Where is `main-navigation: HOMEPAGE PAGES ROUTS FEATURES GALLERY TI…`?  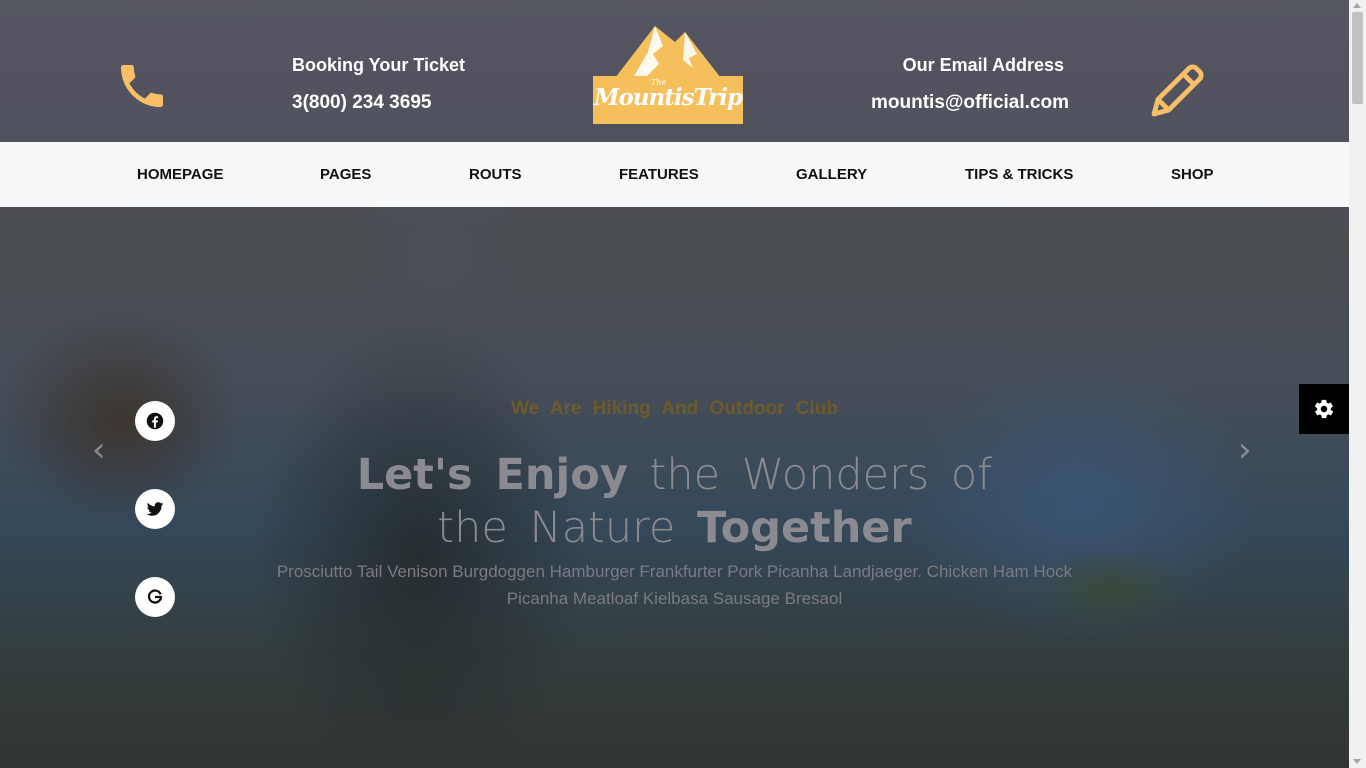
main-navigation: HOMEPAGE PAGES ROUTS FEATURES GALLERY TI… is located at coordinates (674, 174).